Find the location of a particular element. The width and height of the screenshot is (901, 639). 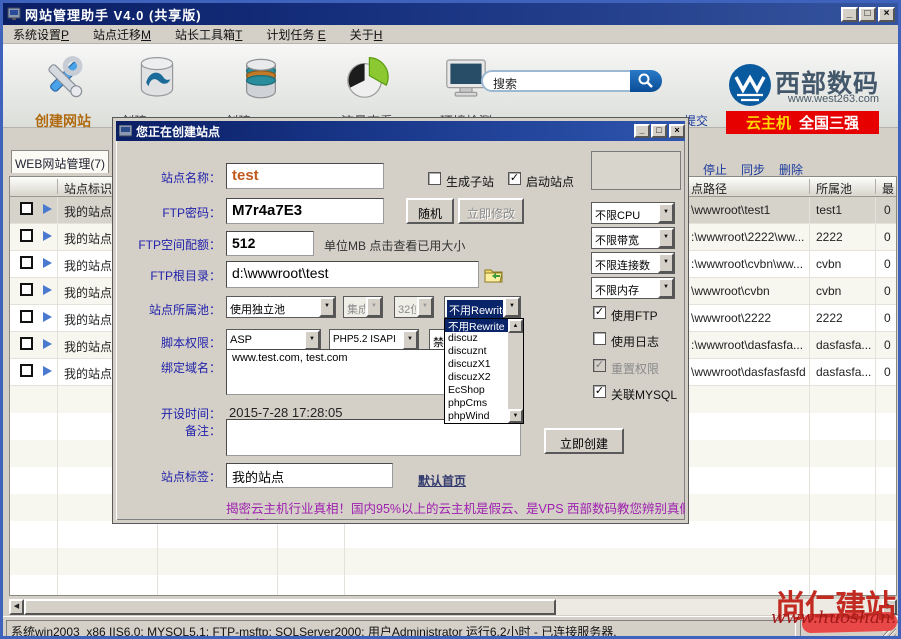

note-textarea is located at coordinates (373, 437).